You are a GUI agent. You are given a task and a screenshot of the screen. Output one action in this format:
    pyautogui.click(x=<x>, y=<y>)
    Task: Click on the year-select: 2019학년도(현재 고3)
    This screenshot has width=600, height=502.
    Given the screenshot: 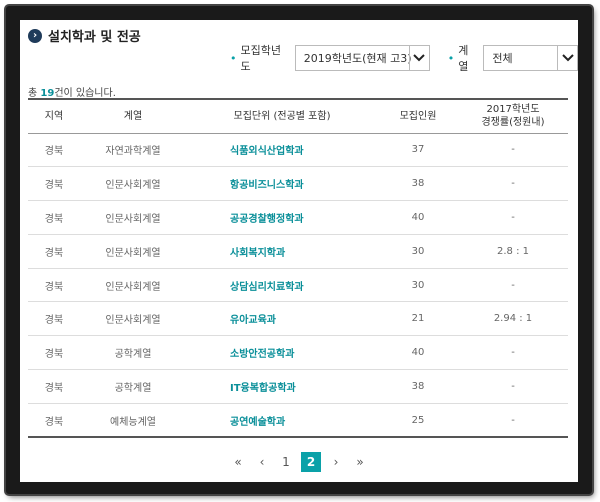 What is the action you would take?
    pyautogui.click(x=362, y=58)
    